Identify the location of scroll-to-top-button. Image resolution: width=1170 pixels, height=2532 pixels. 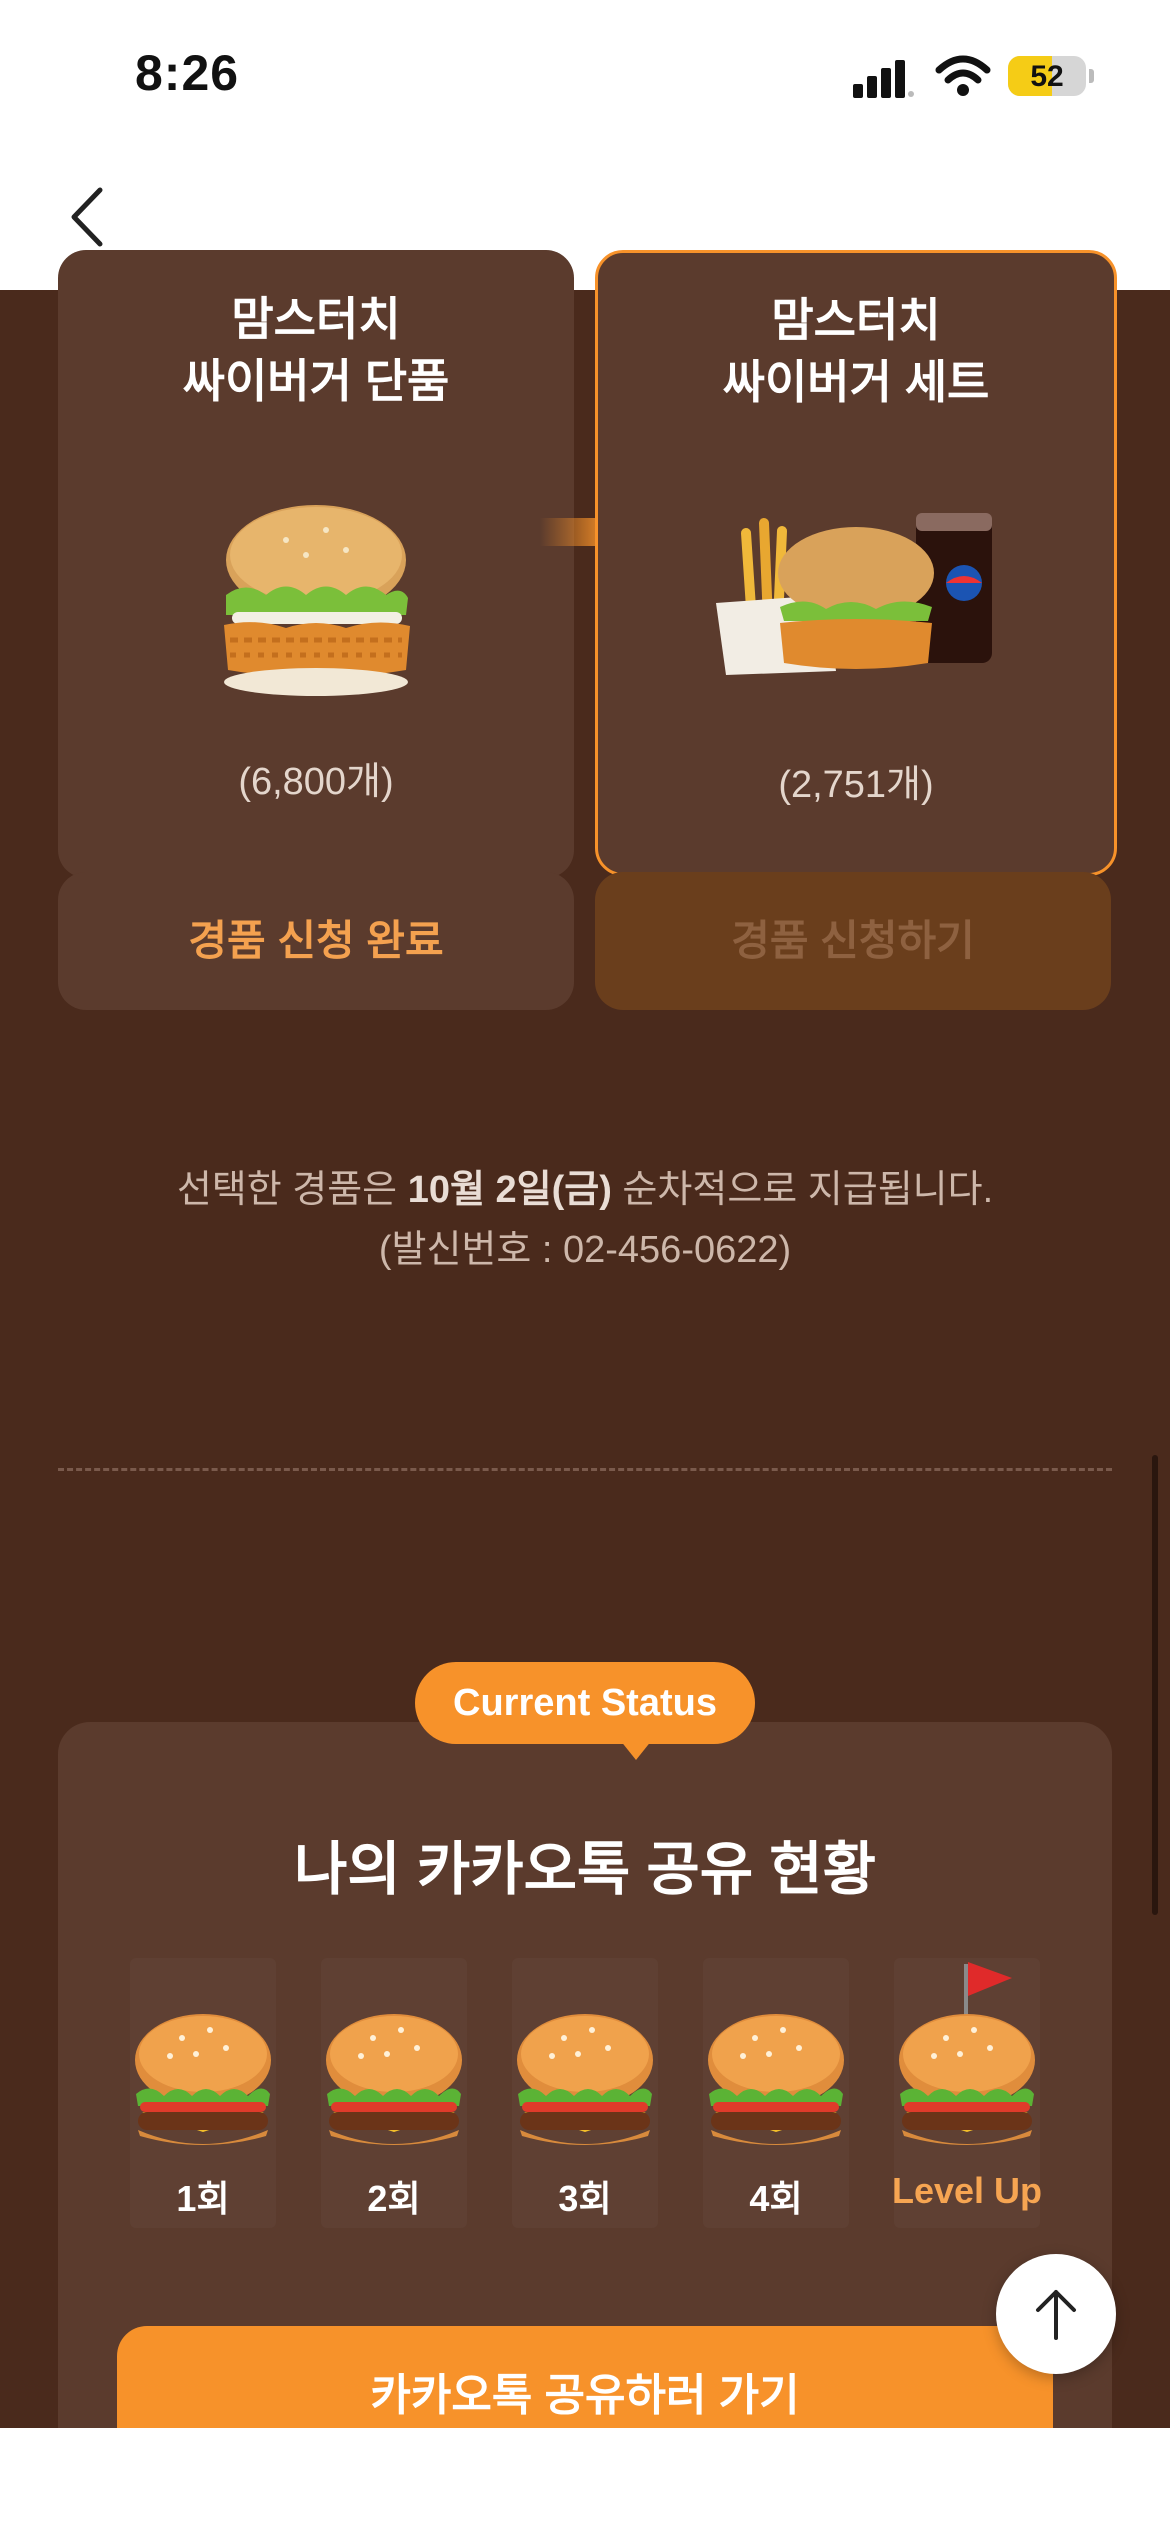
(1056, 2314).